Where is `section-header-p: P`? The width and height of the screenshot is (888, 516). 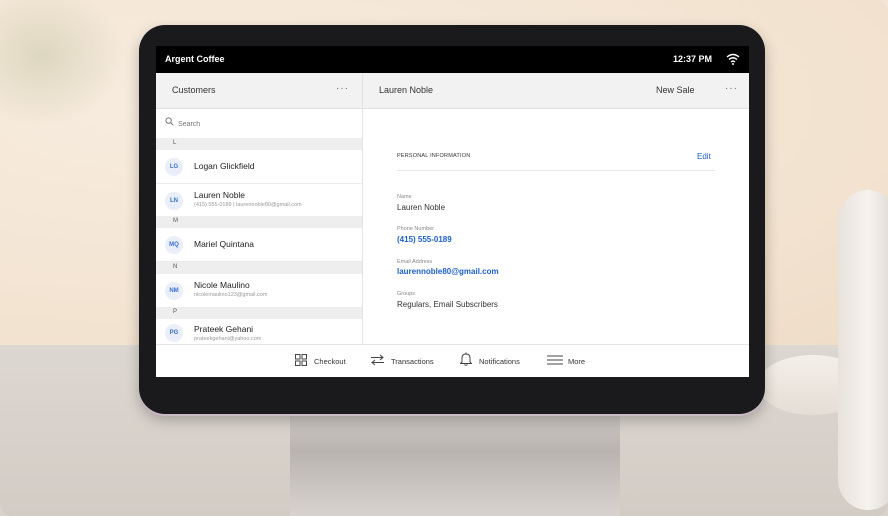
section-header-p: P is located at coordinates (259, 313).